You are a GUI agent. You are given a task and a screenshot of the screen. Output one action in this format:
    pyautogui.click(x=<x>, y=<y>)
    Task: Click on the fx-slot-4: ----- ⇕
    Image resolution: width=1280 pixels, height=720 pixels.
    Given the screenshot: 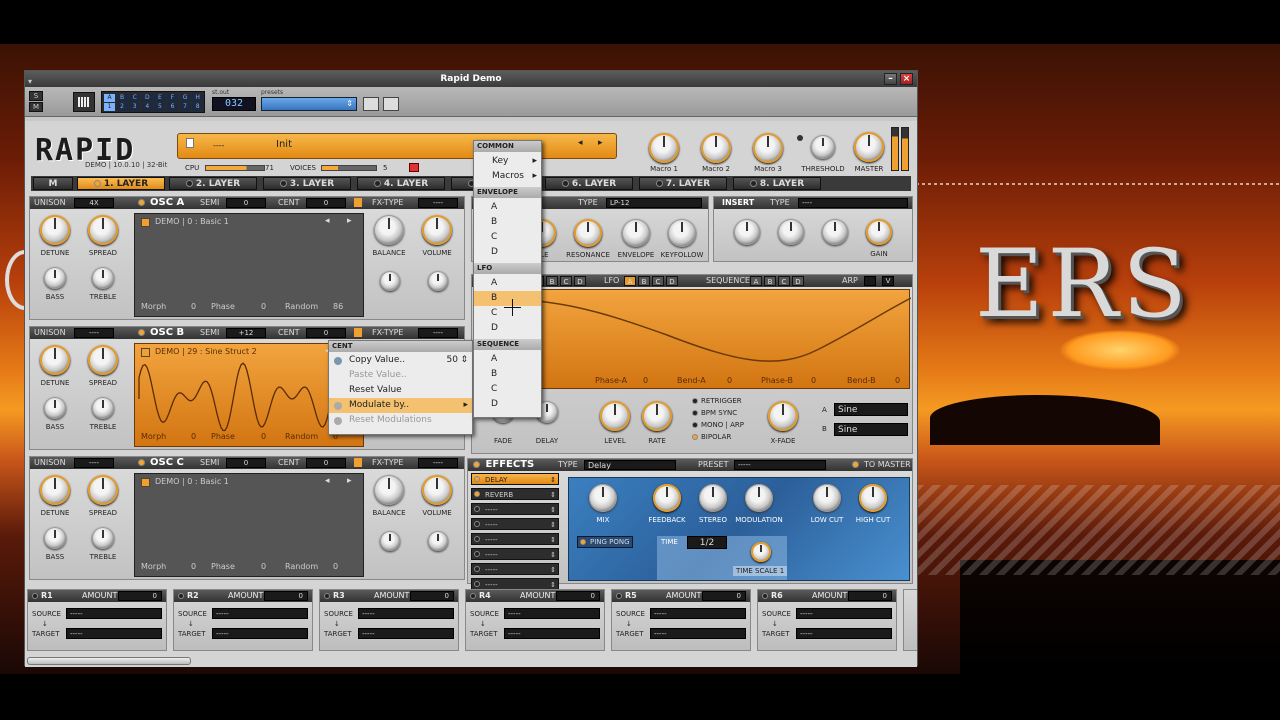 What is the action you would take?
    pyautogui.click(x=515, y=524)
    